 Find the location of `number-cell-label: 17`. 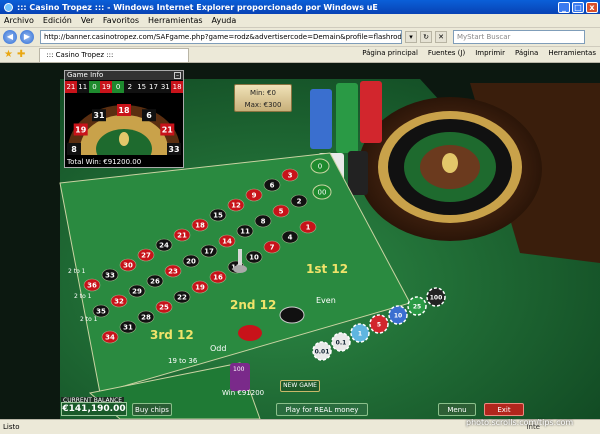

number-cell-label: 17 is located at coordinates (209, 252).